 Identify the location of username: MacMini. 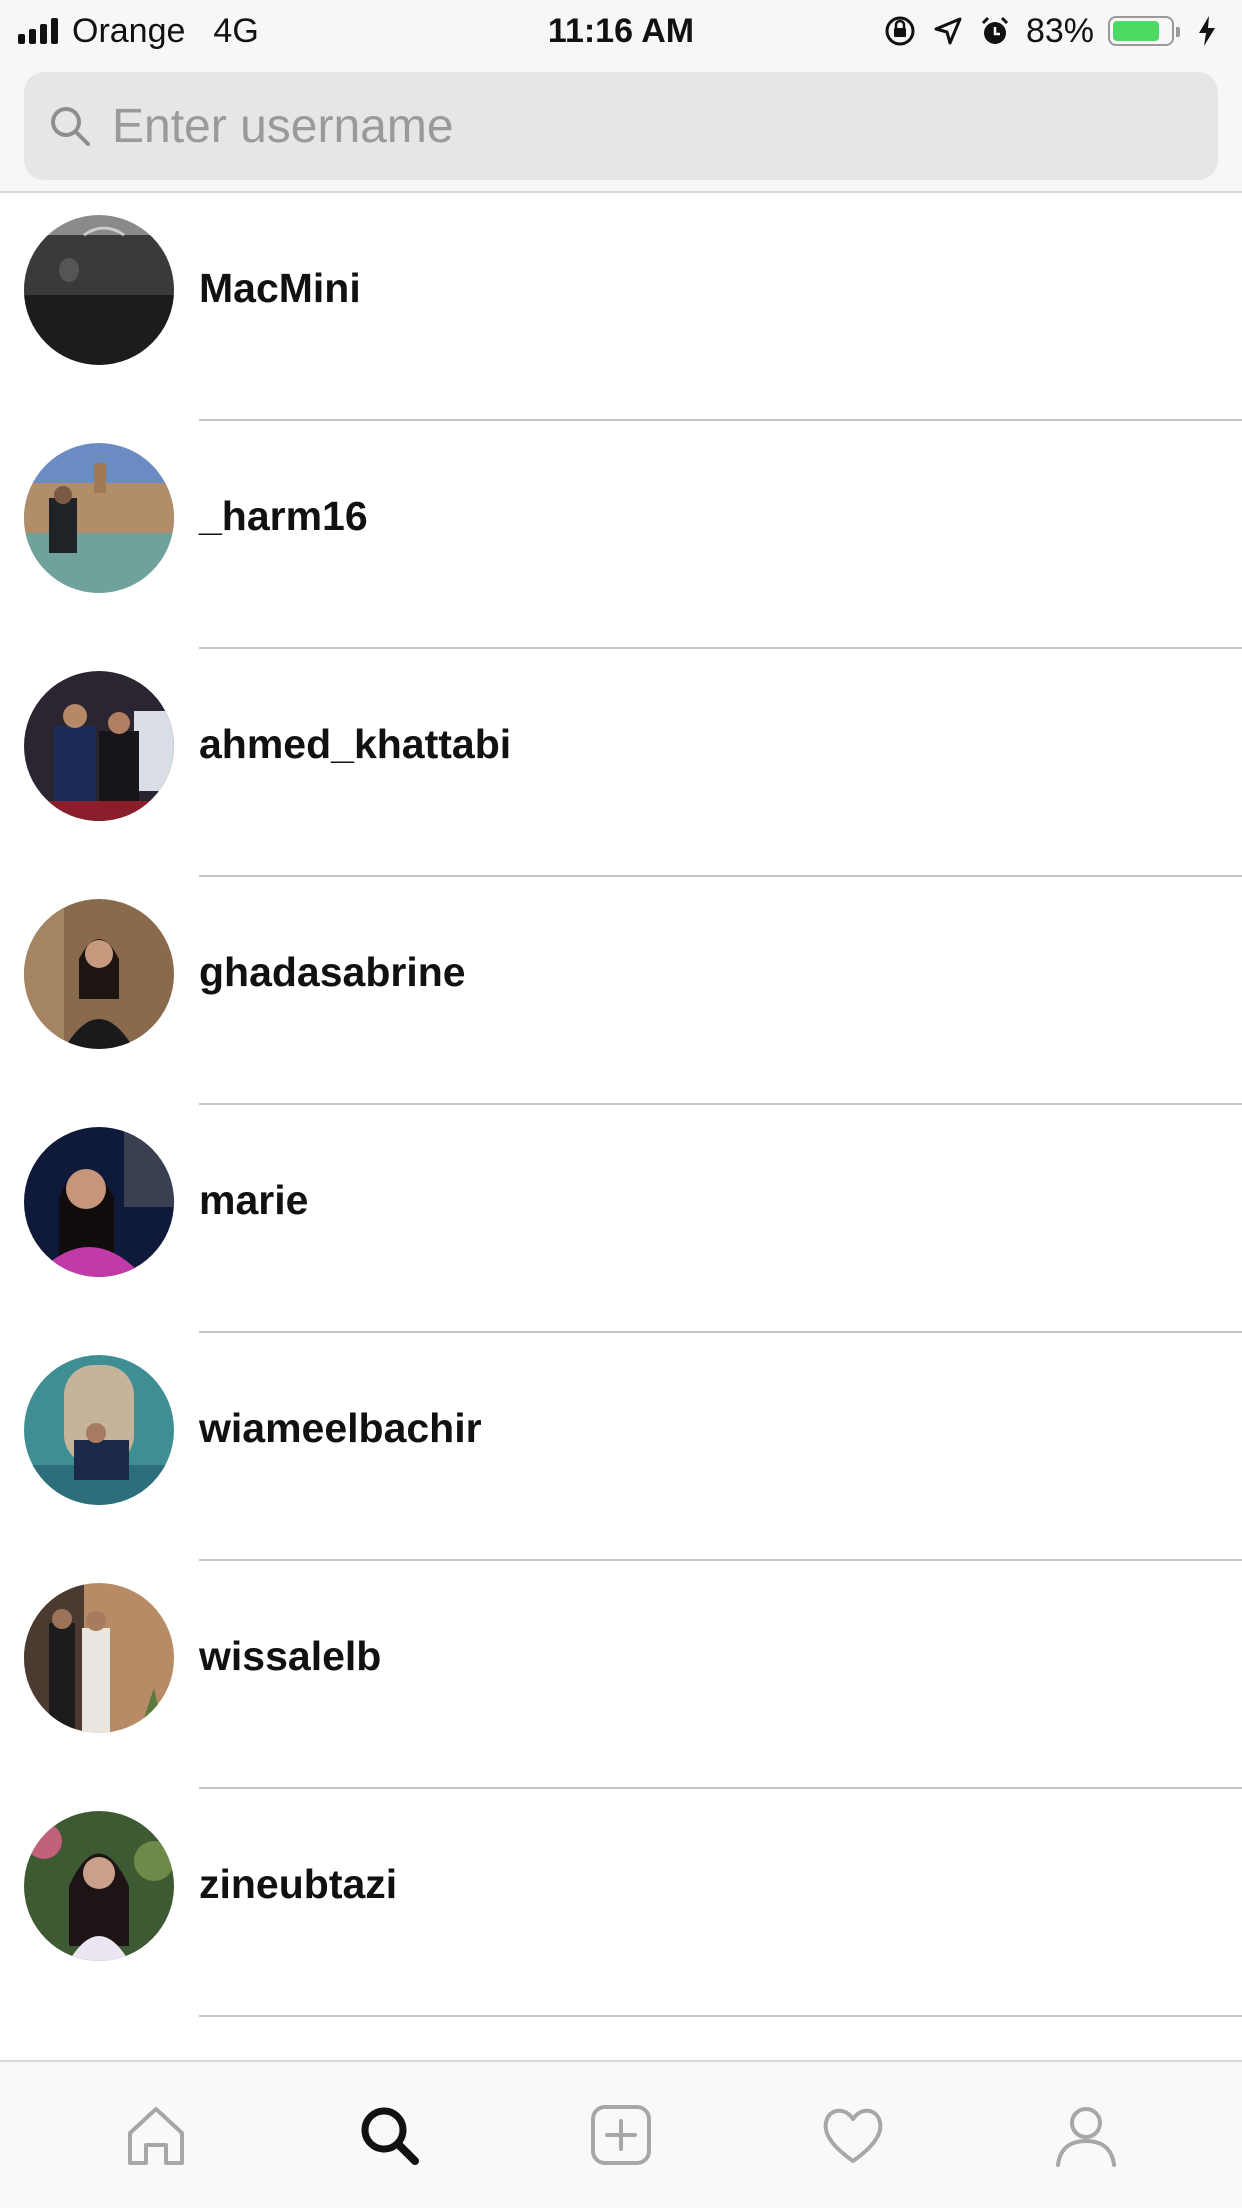
(280, 288).